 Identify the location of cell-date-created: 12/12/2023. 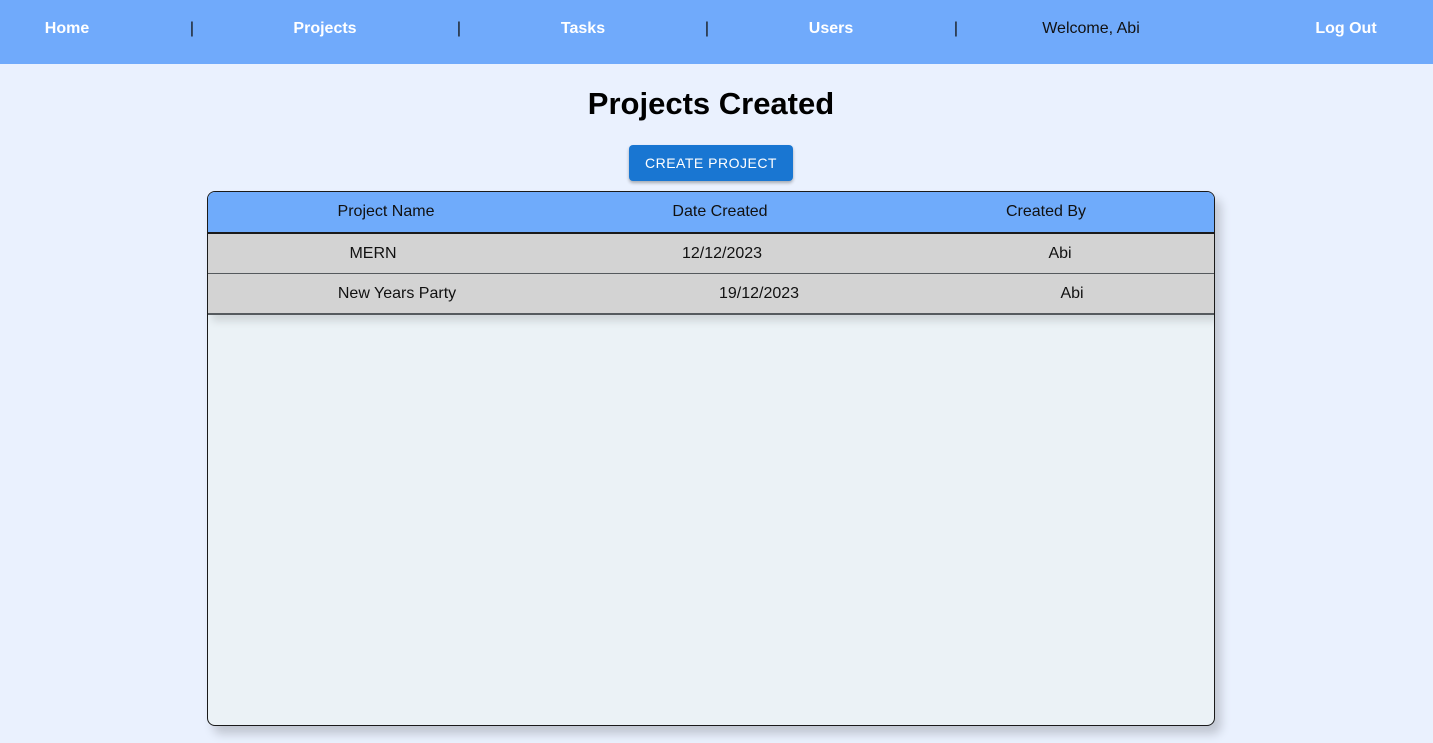
(722, 253).